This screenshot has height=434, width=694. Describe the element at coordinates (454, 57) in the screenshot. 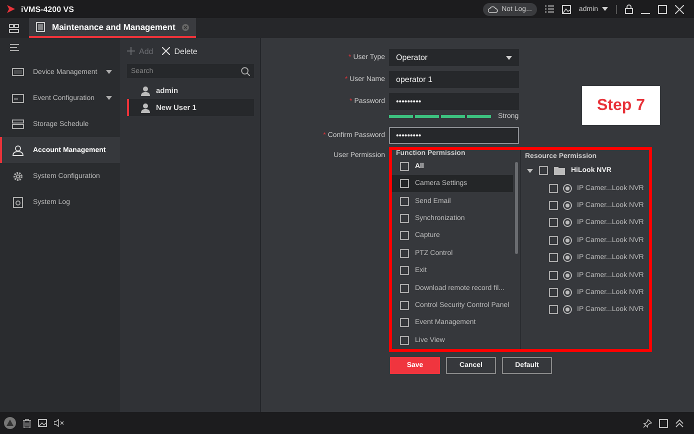

I see `user-type-dropdown: Operator` at that location.